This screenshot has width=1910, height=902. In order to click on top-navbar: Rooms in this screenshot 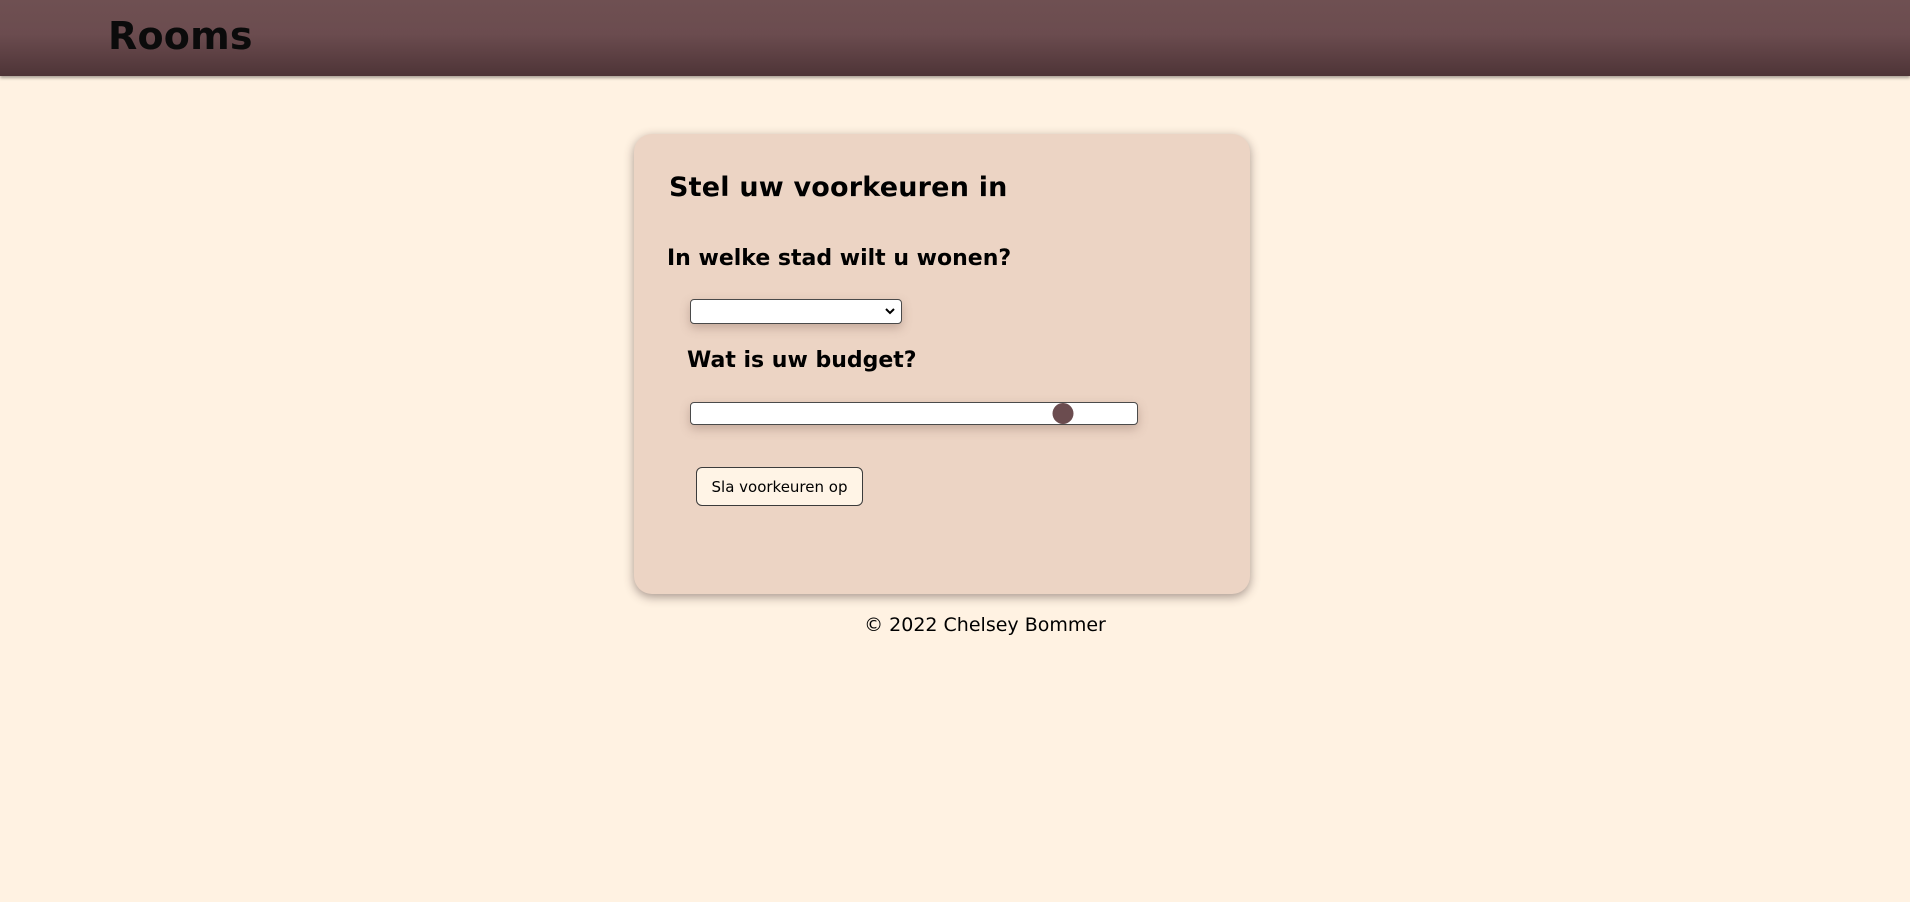, I will do `click(955, 38)`.